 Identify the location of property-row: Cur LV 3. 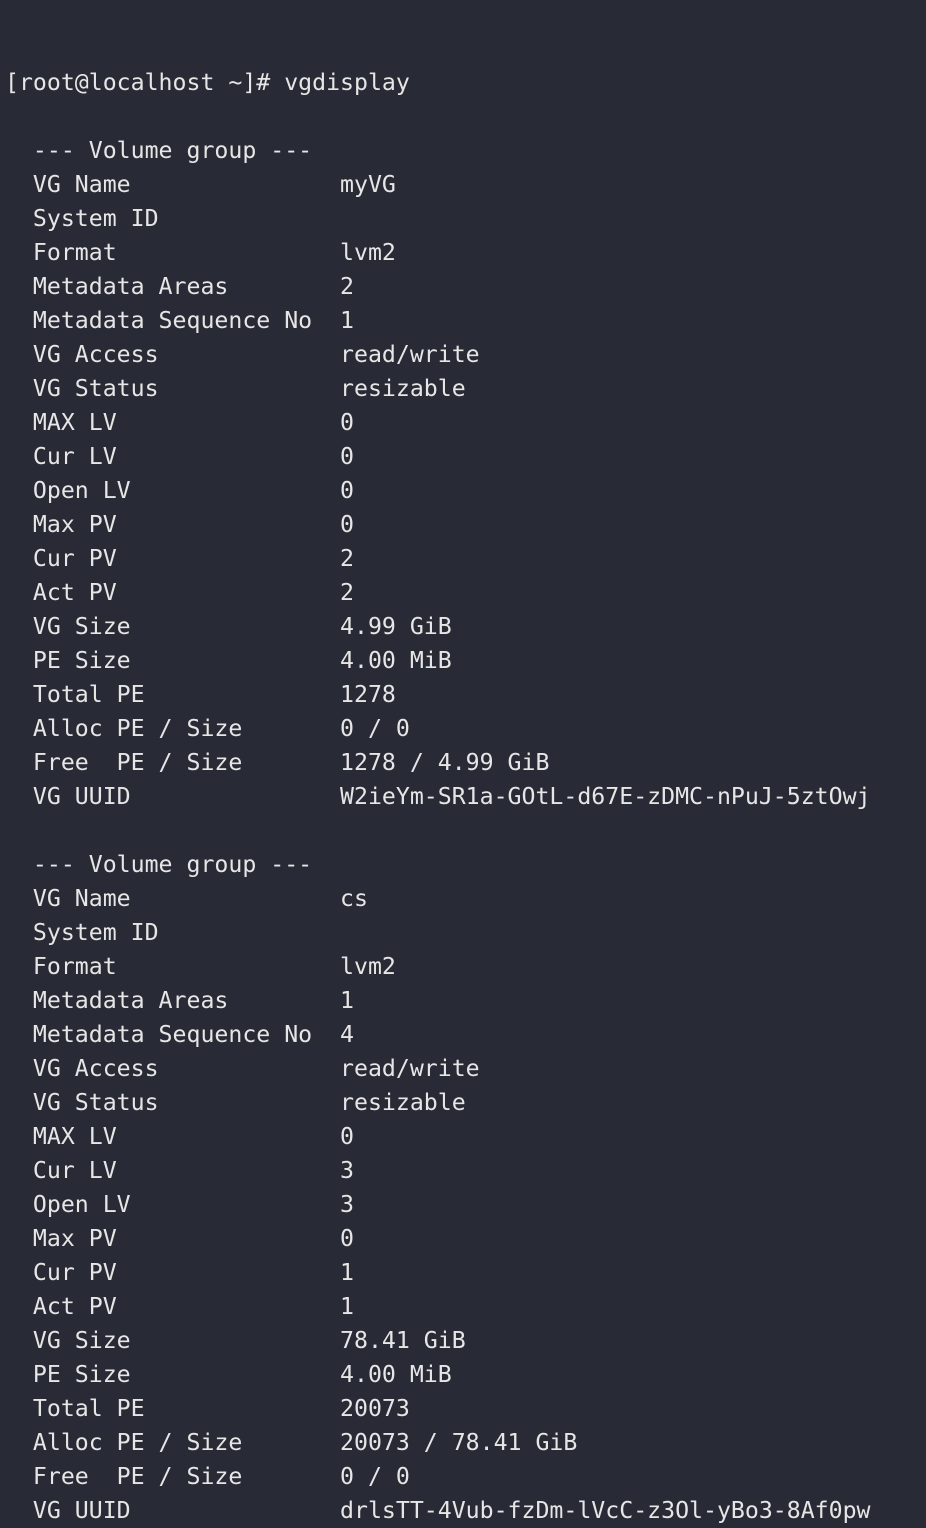
(438, 1171).